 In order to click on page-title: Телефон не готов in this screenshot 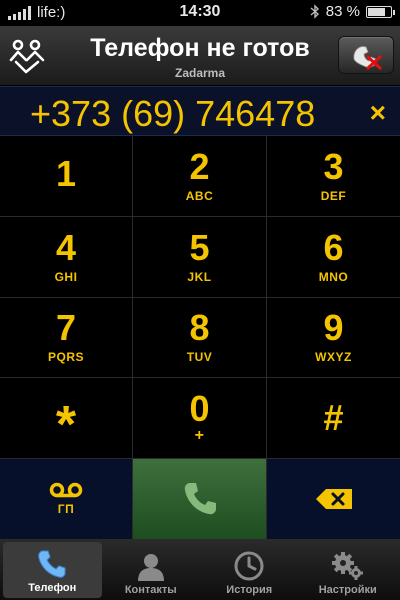, I will do `click(200, 48)`.